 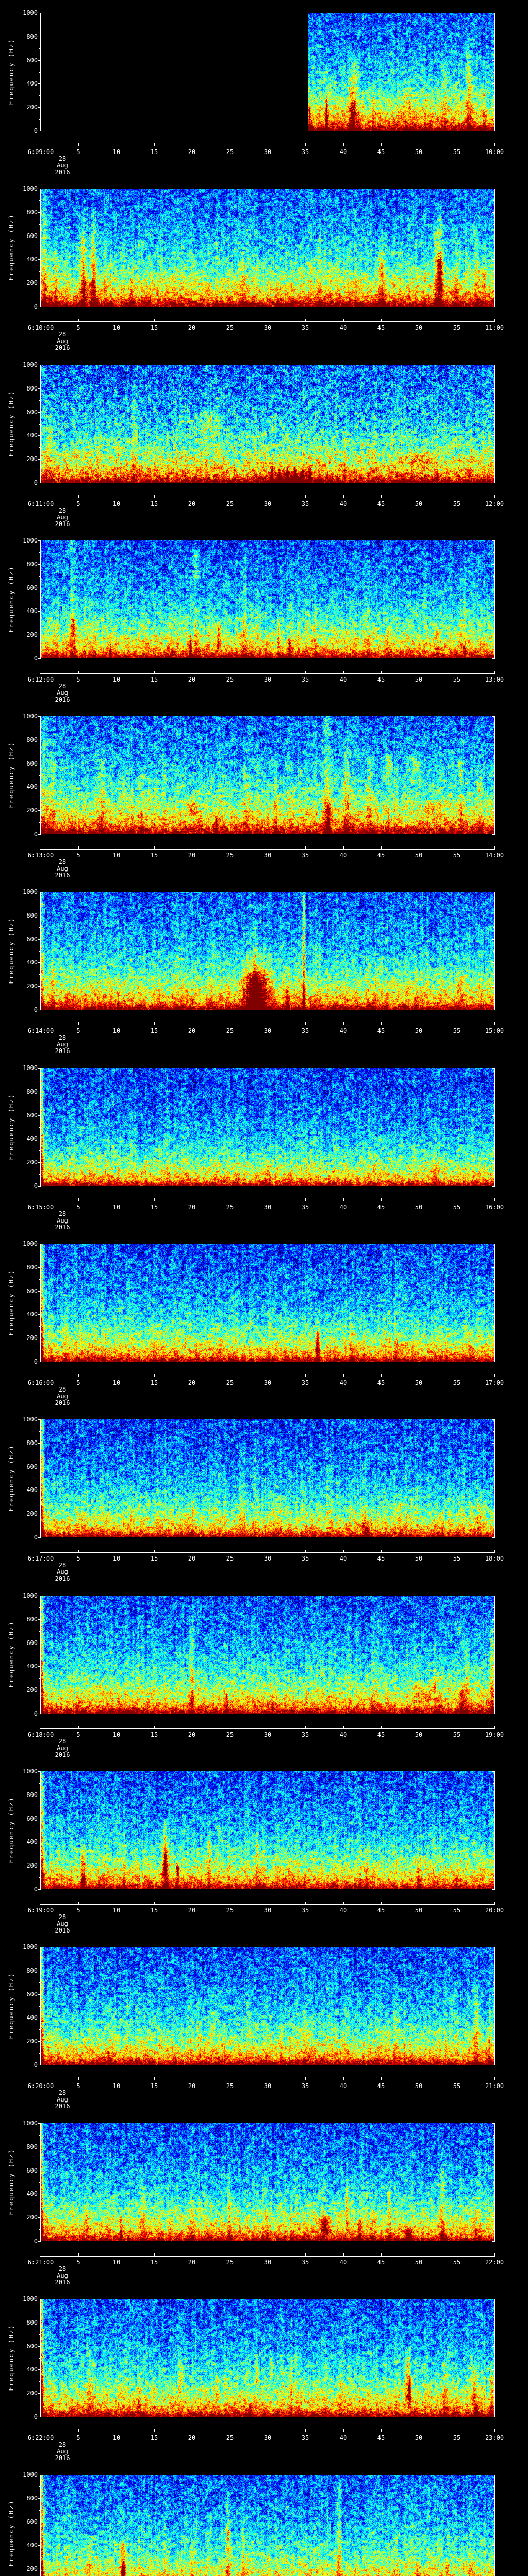 I want to click on x-axis-line, so click(x=267, y=1552).